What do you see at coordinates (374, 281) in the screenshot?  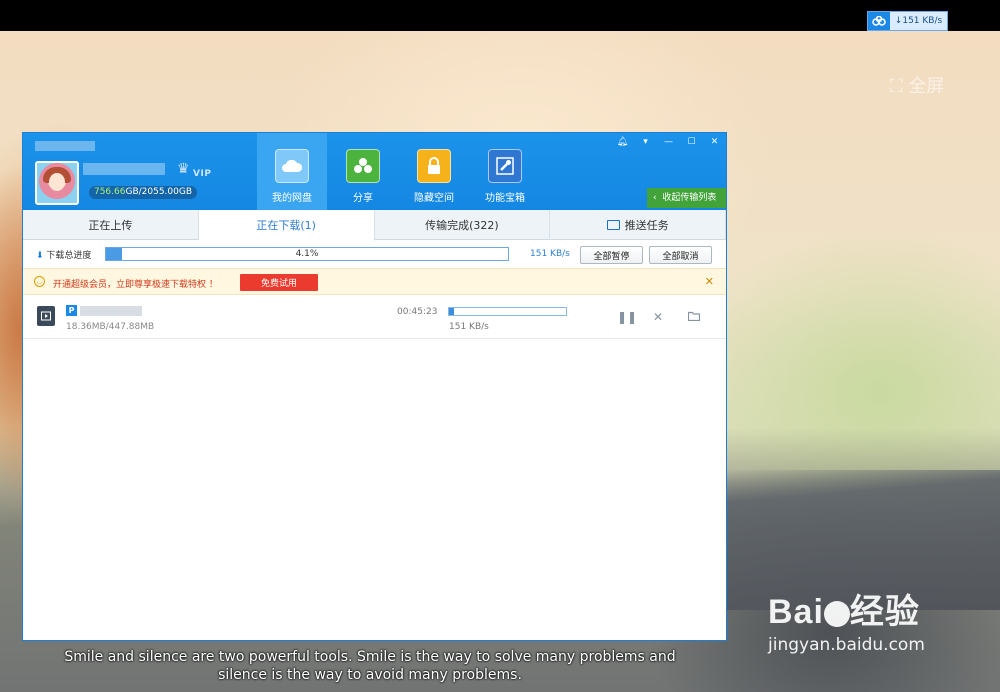 I see `vip-promo-banner: ◡ 开通超级会员，立即尊享极速下载特权 ！ 免费试用 ✕` at bounding box center [374, 281].